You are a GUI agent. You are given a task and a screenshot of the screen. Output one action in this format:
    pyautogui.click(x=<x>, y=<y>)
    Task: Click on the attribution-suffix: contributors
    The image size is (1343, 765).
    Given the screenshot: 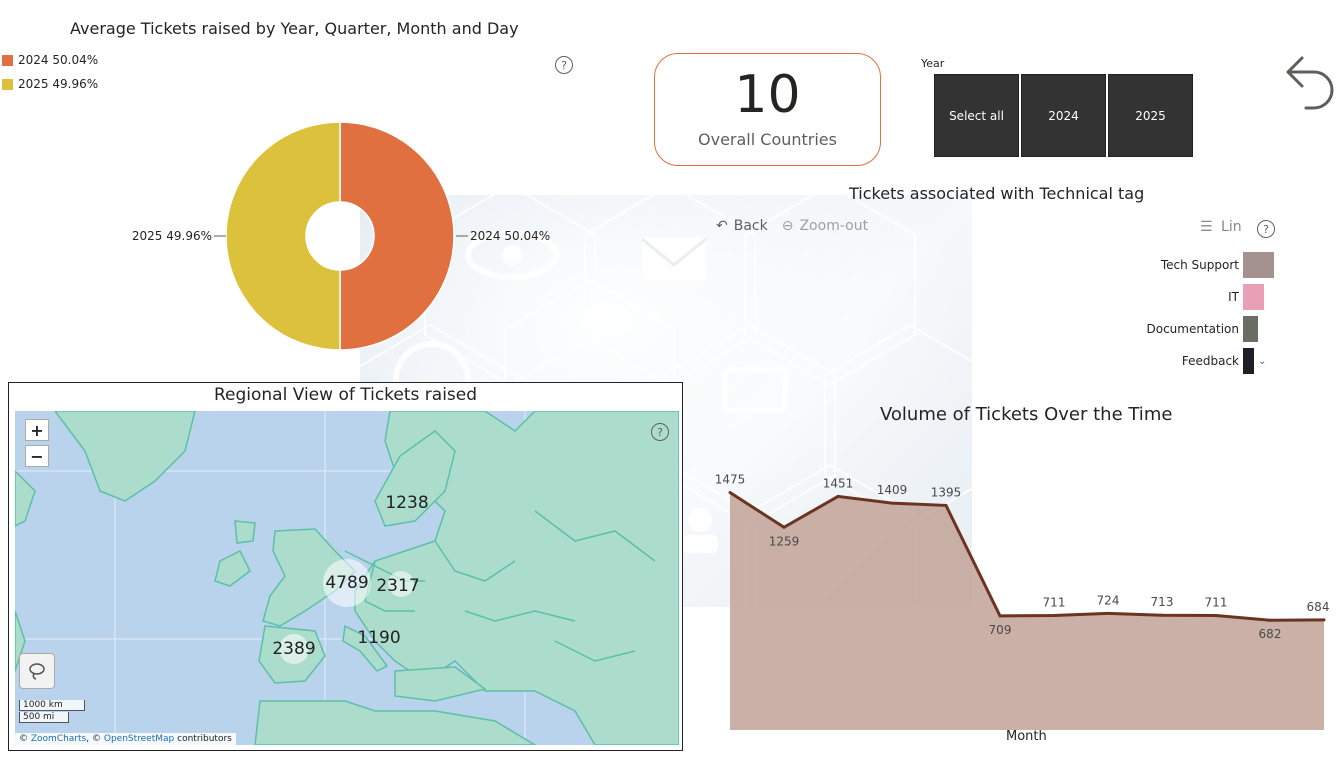 What is the action you would take?
    pyautogui.click(x=204, y=739)
    